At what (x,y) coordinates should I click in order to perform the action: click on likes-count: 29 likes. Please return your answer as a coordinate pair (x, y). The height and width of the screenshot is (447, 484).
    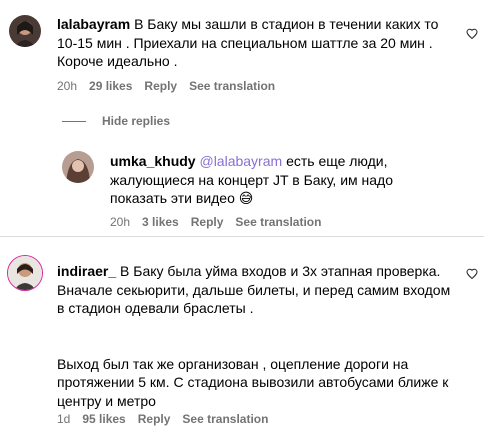
    Looking at the image, I should click on (110, 86).